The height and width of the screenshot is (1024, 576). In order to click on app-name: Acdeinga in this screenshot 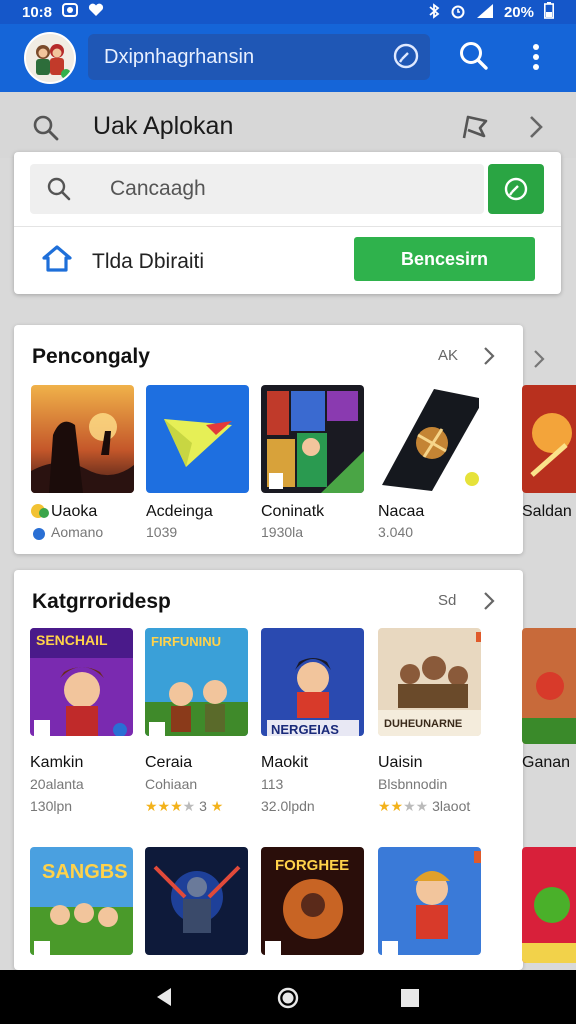, I will do `click(179, 511)`.